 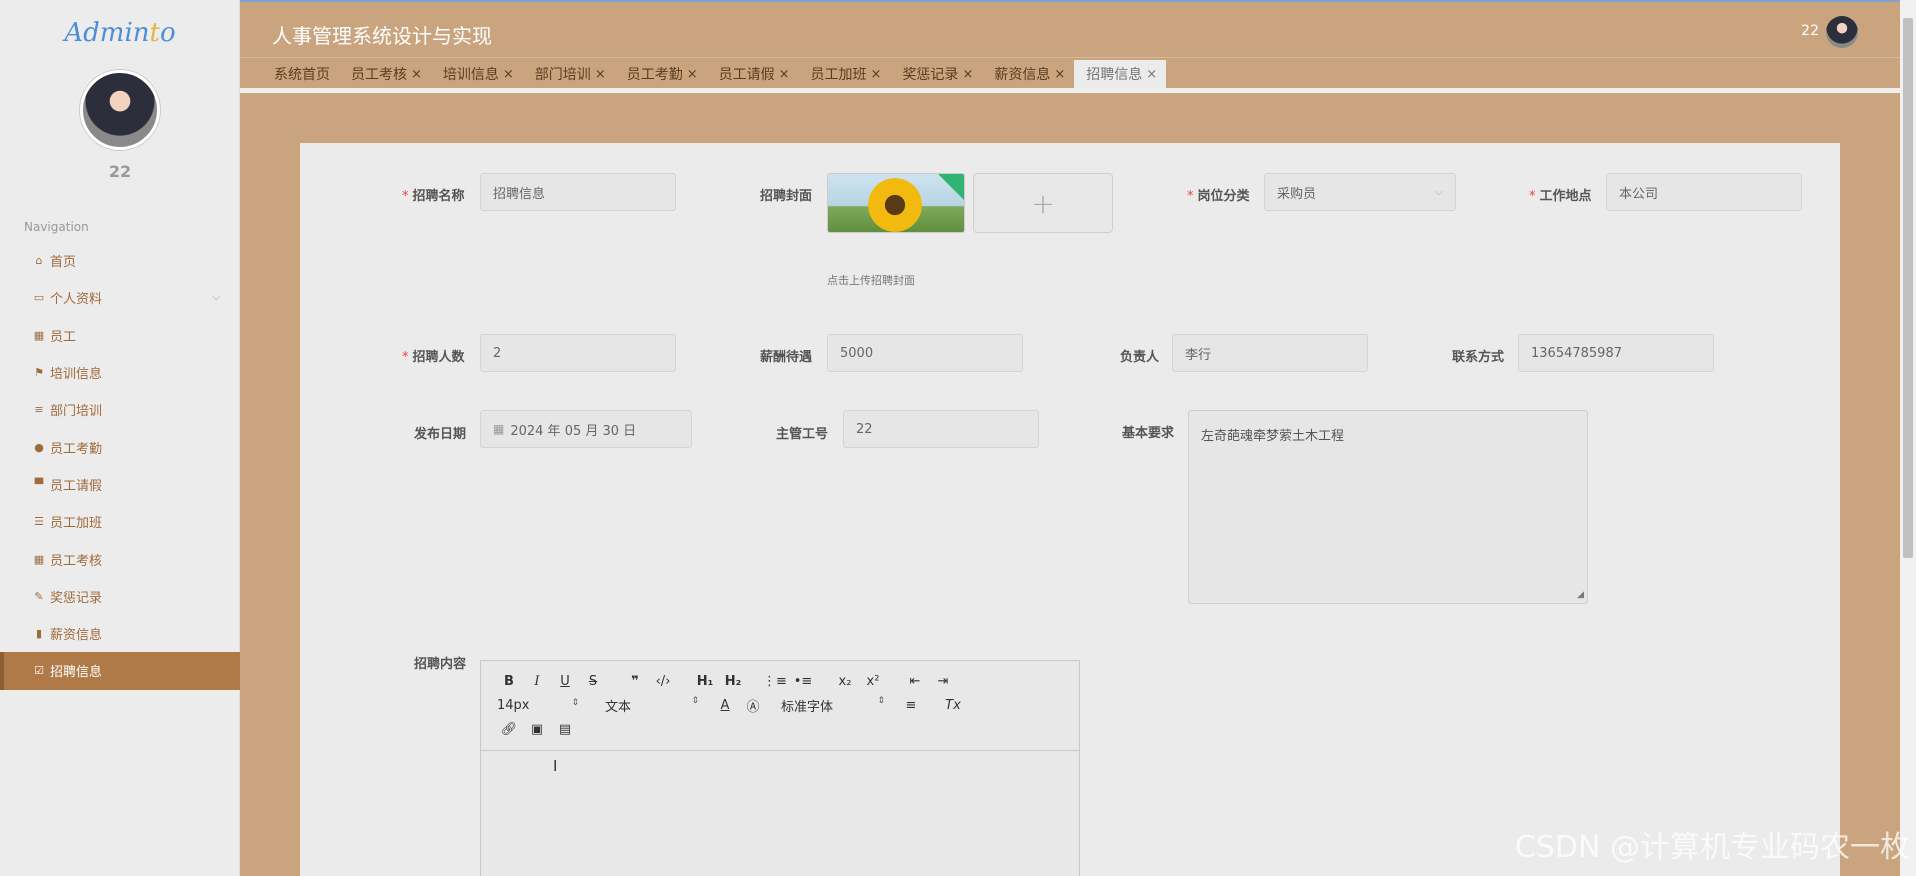 I want to click on requirement-textarea: 左奇葩魂牵梦萦土木工程 ◢, so click(x=1388, y=507).